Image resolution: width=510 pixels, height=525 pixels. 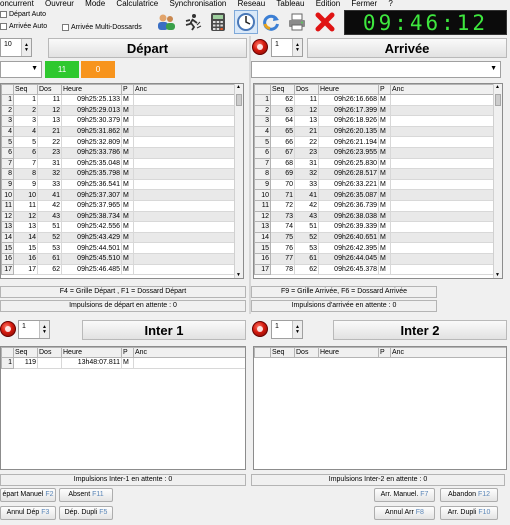 I want to click on multi-dossards-checkbox: Arrivée Multi-Dossards, so click(x=102, y=27).